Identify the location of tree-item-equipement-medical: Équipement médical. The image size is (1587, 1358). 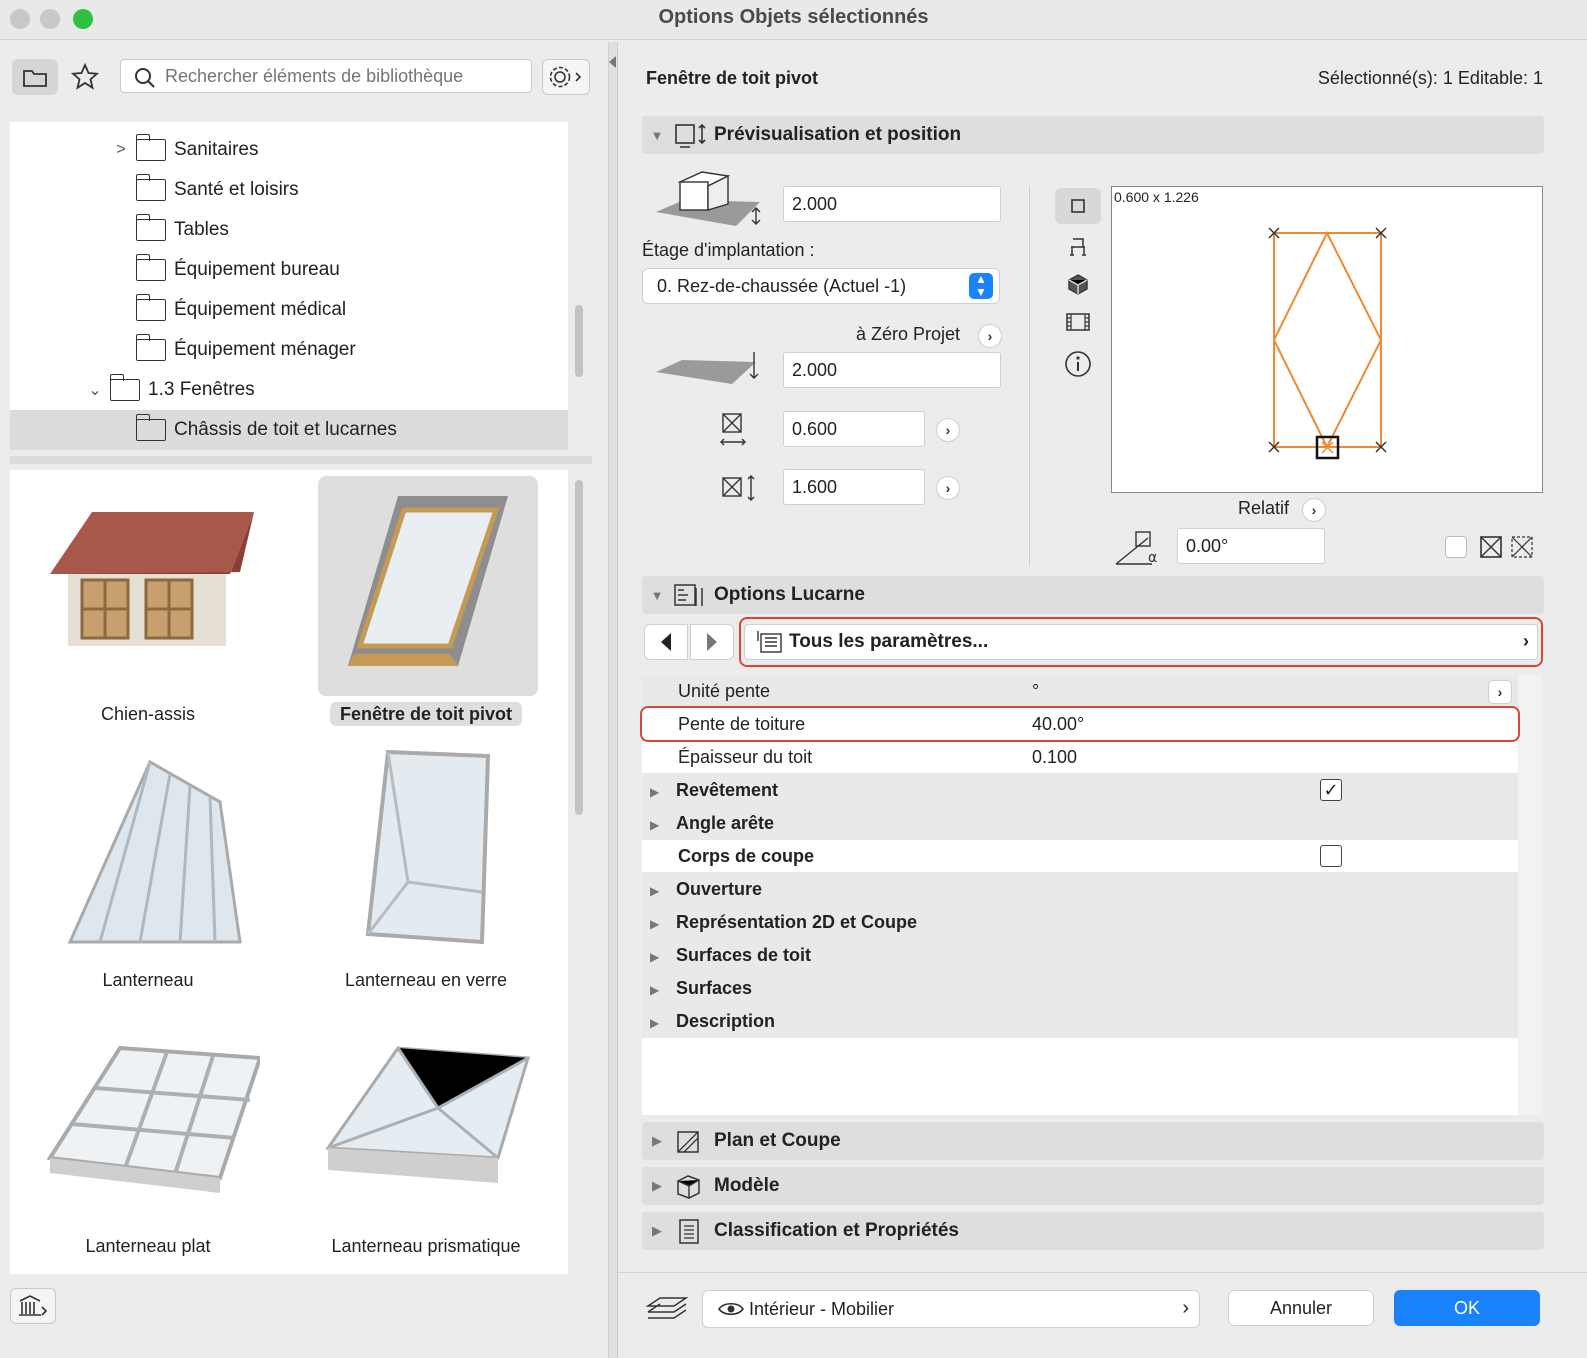
(289, 310).